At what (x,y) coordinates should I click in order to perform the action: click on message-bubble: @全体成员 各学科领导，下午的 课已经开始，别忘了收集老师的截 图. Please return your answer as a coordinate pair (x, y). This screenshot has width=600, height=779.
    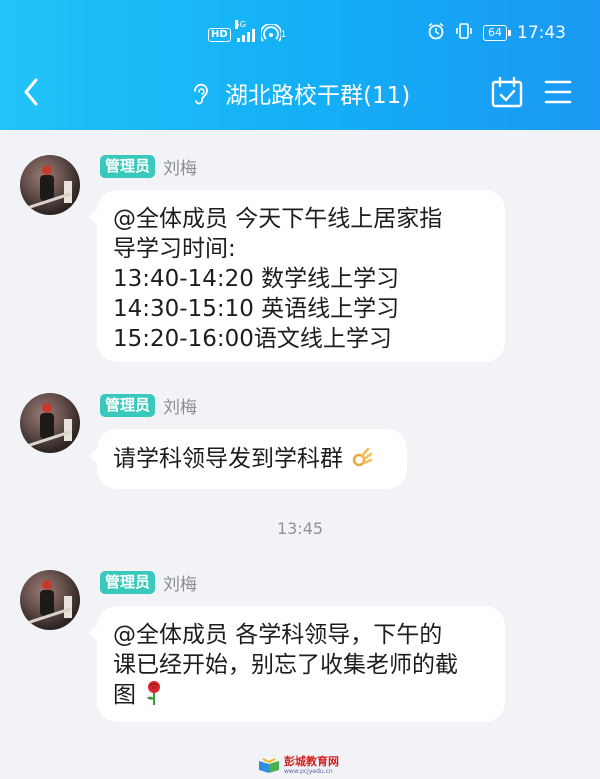
    Looking at the image, I should click on (296, 664).